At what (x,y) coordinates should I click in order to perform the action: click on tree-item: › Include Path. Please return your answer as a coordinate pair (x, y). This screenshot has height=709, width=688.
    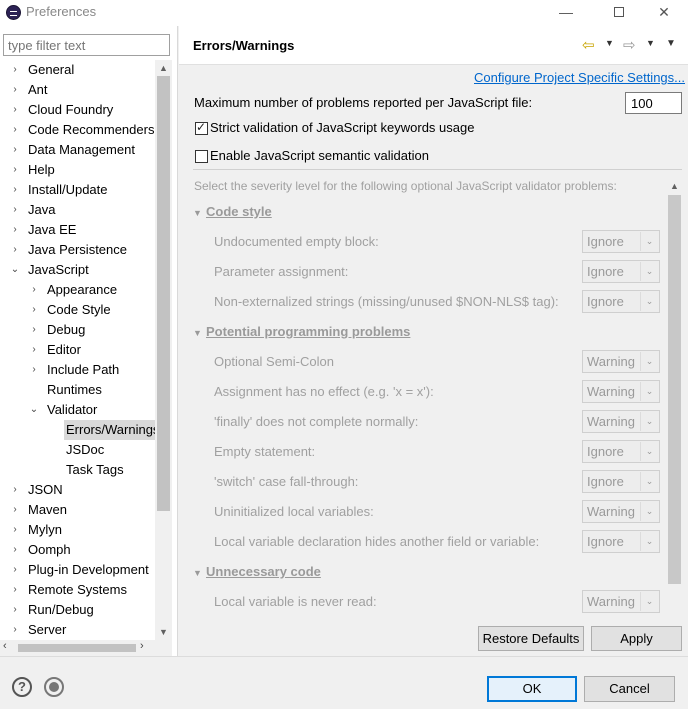
    Looking at the image, I should click on (77, 370).